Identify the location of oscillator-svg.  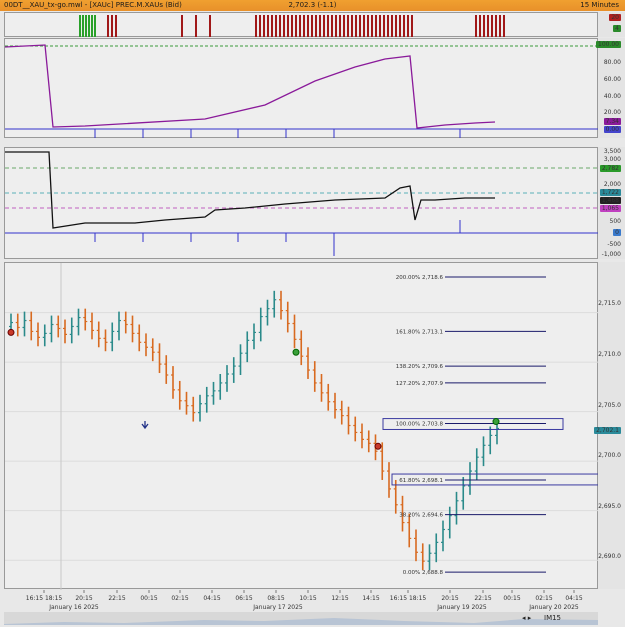
(301, 91).